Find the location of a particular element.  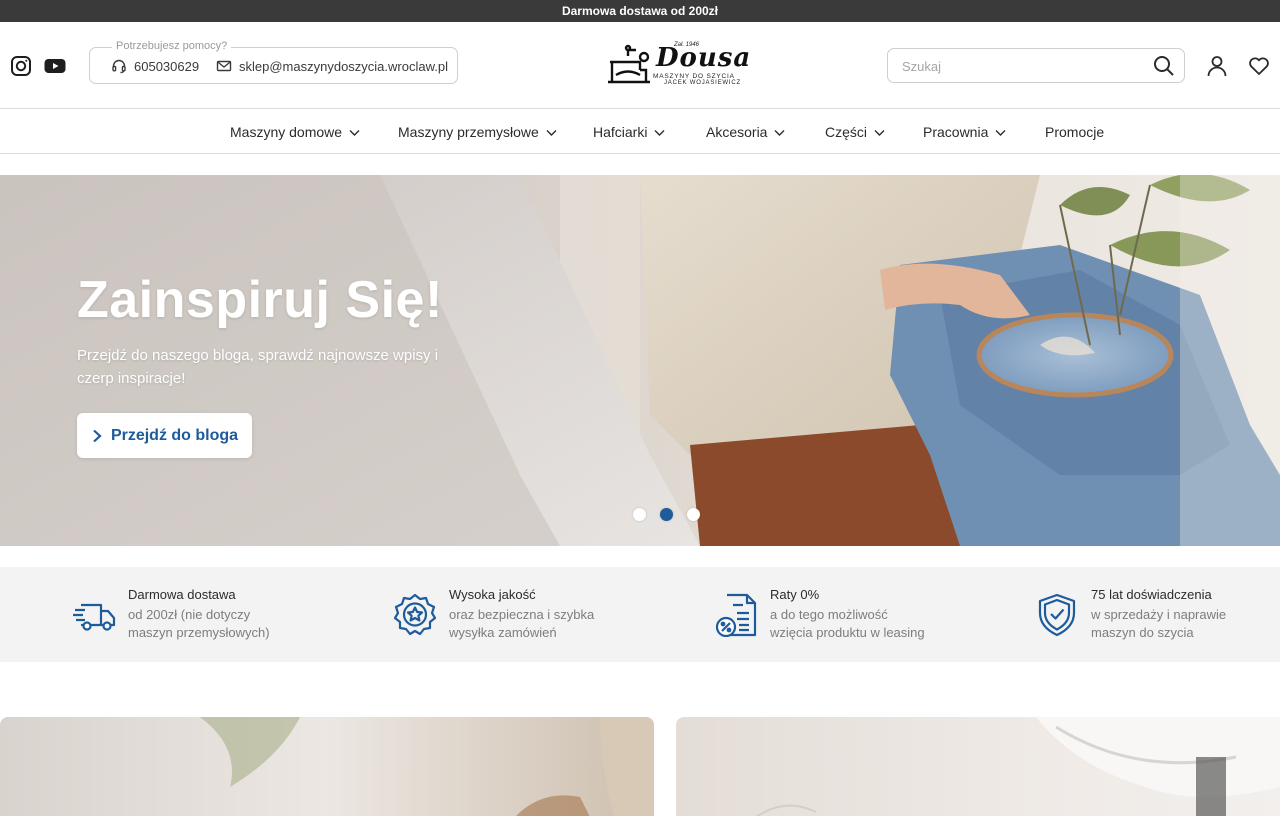

nav-item-maszyny-przemyslowe: Maszyny przemysłowe is located at coordinates (478, 132).